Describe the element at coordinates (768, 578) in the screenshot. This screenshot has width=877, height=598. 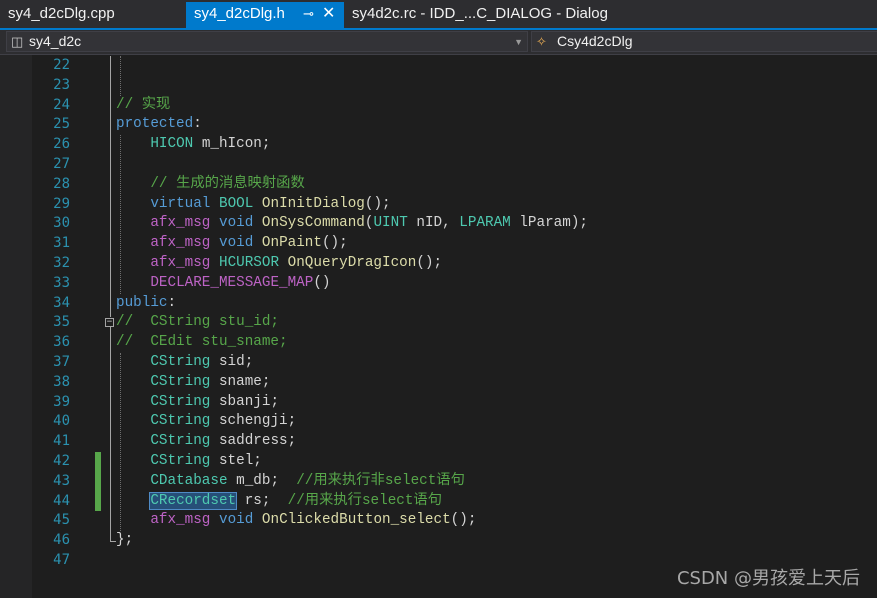
I see `watermark: CSDN @男孩爱上天后` at that location.